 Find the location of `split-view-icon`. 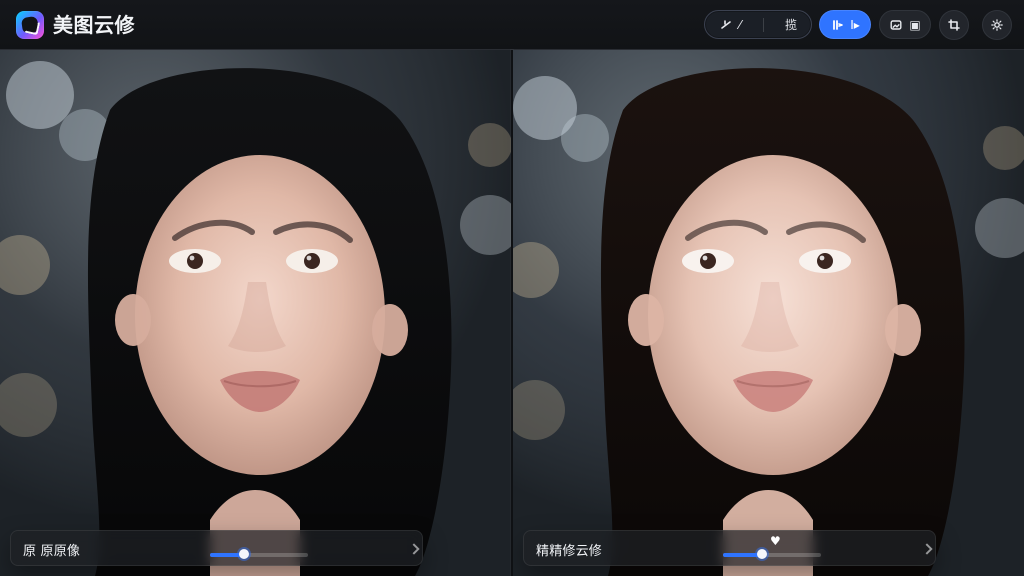

split-view-icon is located at coordinates (837, 25).